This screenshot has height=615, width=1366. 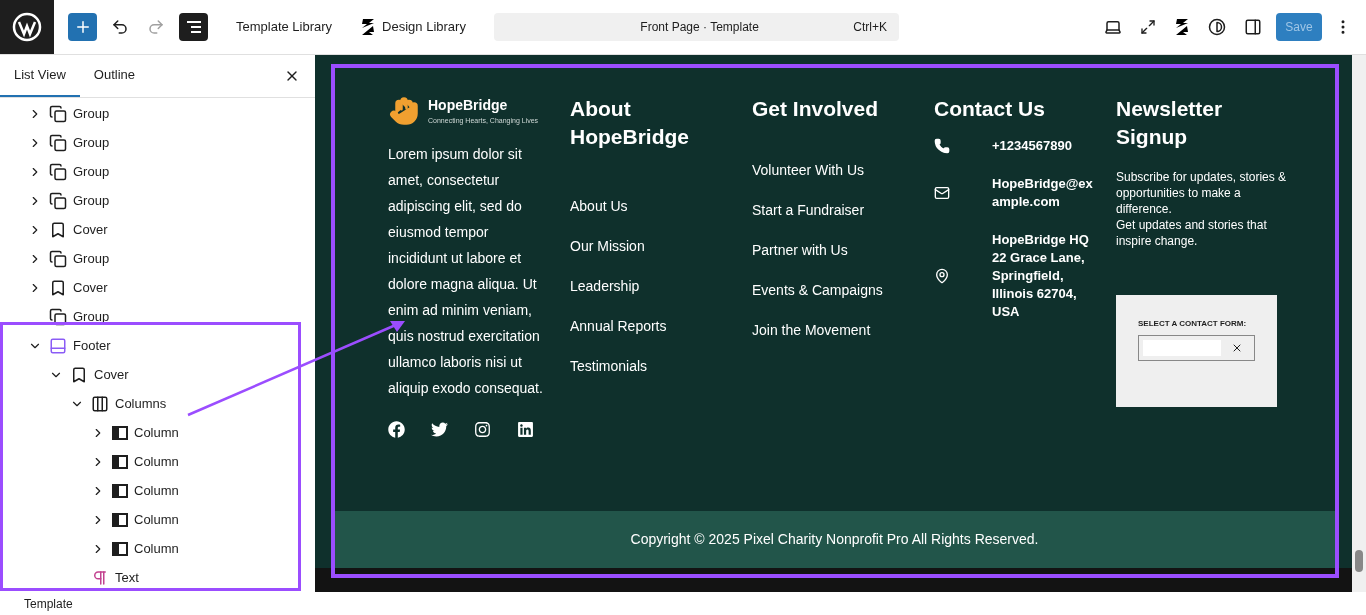 What do you see at coordinates (1217, 27) in the screenshot?
I see `styles-icon` at bounding box center [1217, 27].